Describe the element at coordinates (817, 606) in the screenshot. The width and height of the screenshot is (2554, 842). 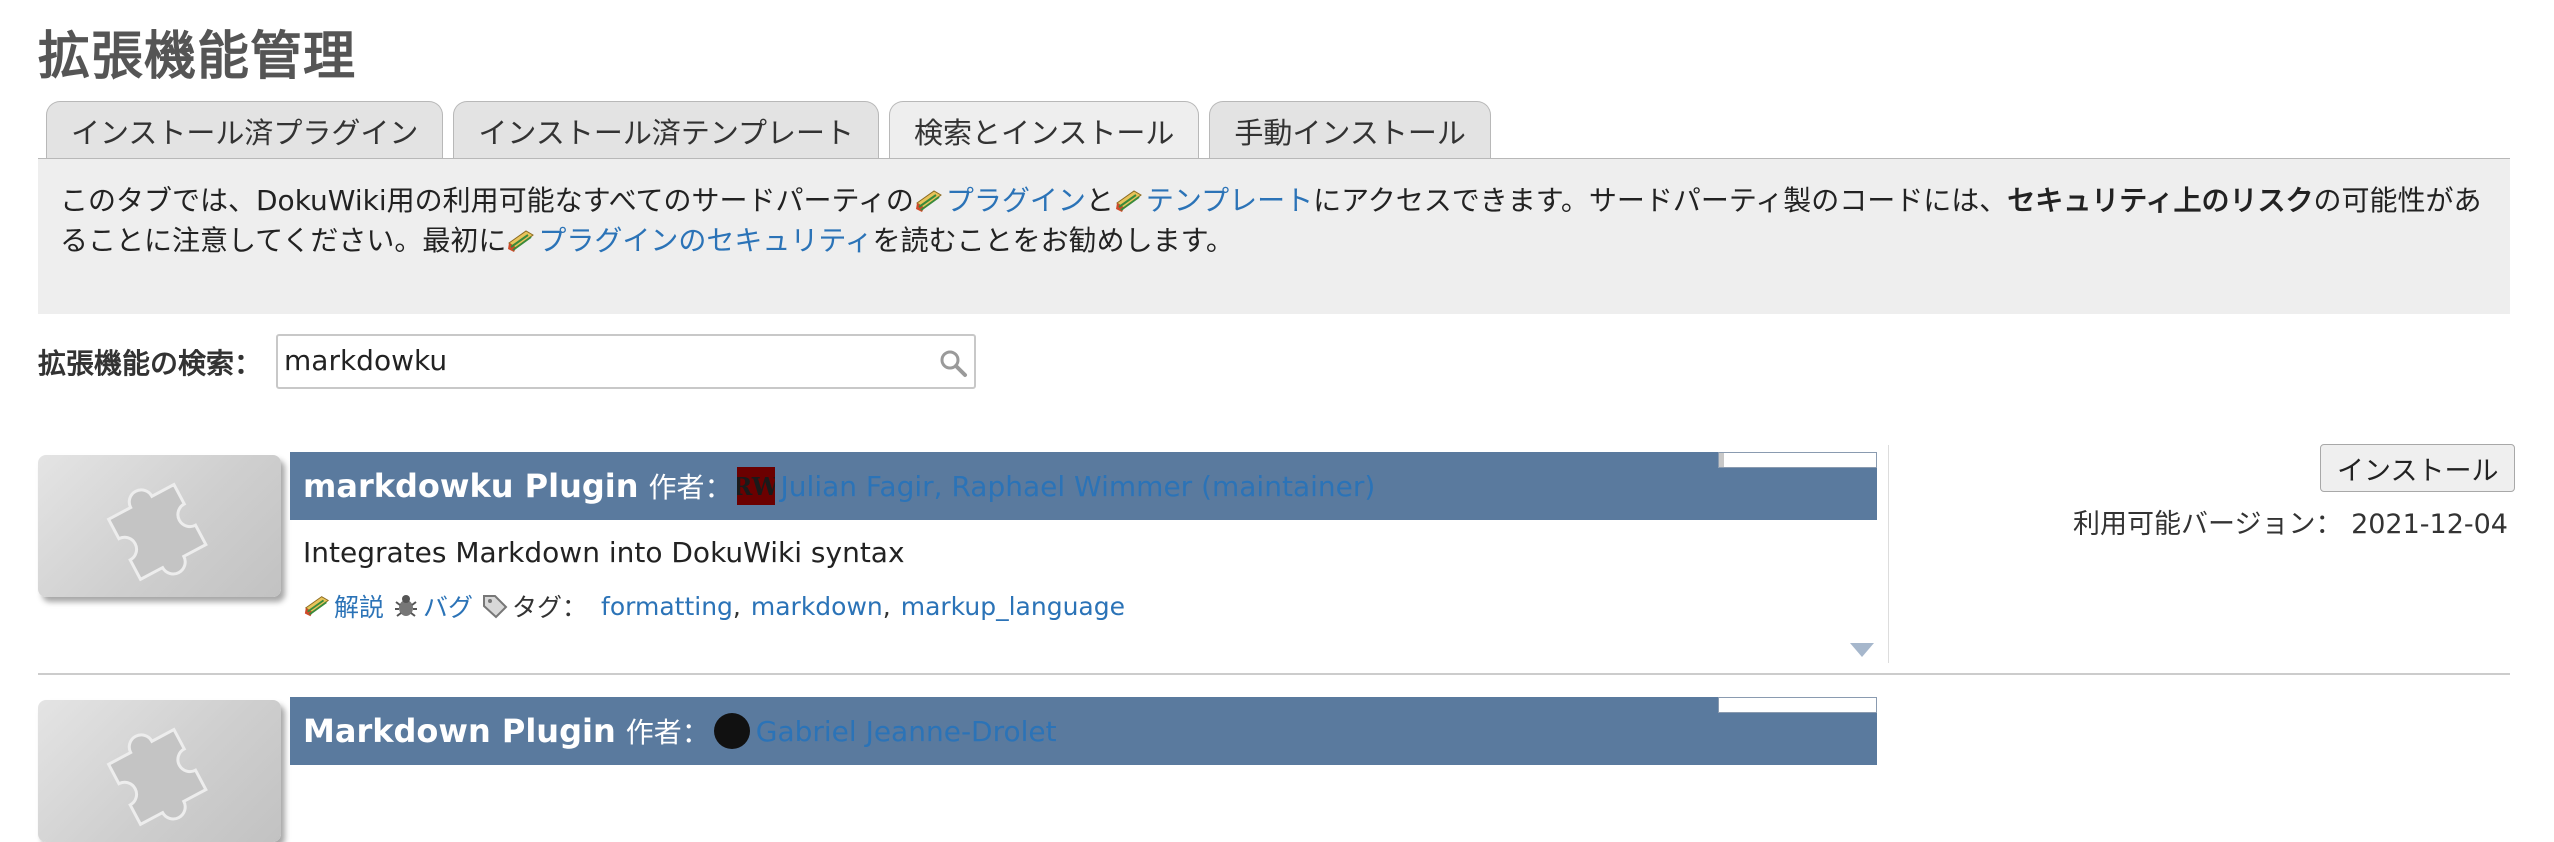
I see `tag-link-markdown: markdown` at that location.